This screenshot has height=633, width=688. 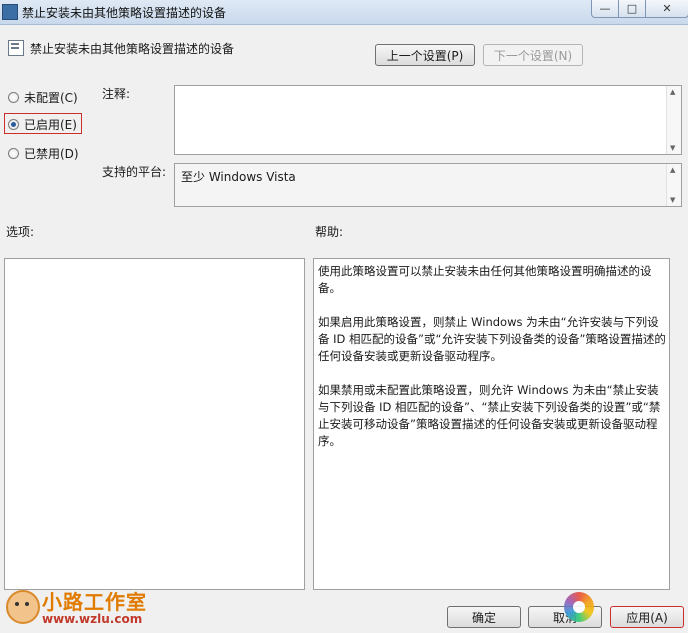 What do you see at coordinates (484, 617) in the screenshot?
I see `ok-button: 确定` at bounding box center [484, 617].